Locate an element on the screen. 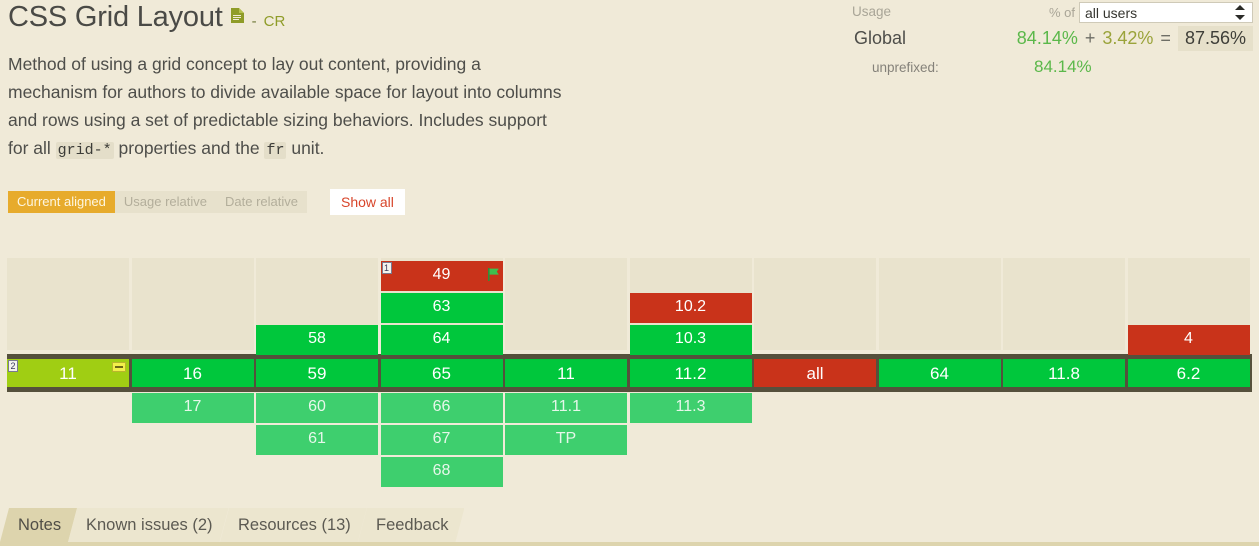  version-label: 6.2 is located at coordinates (1188, 373).